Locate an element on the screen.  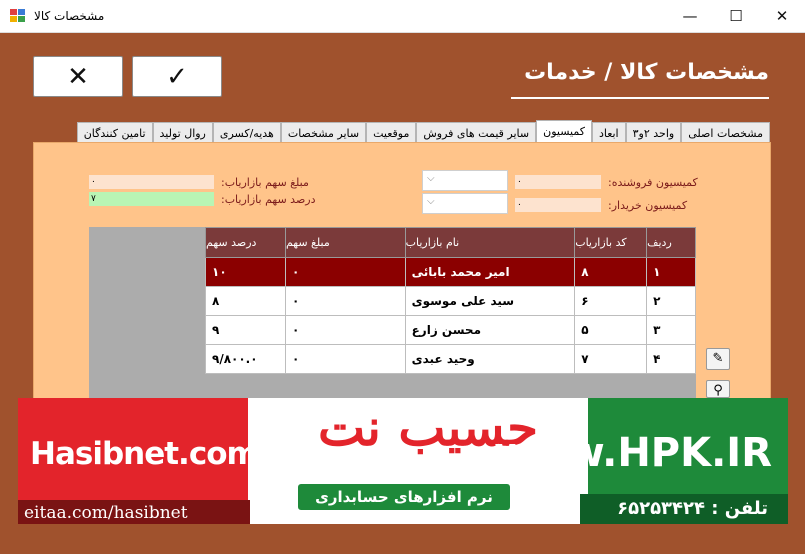
cell-percent: ۹ is located at coordinates (245, 330).